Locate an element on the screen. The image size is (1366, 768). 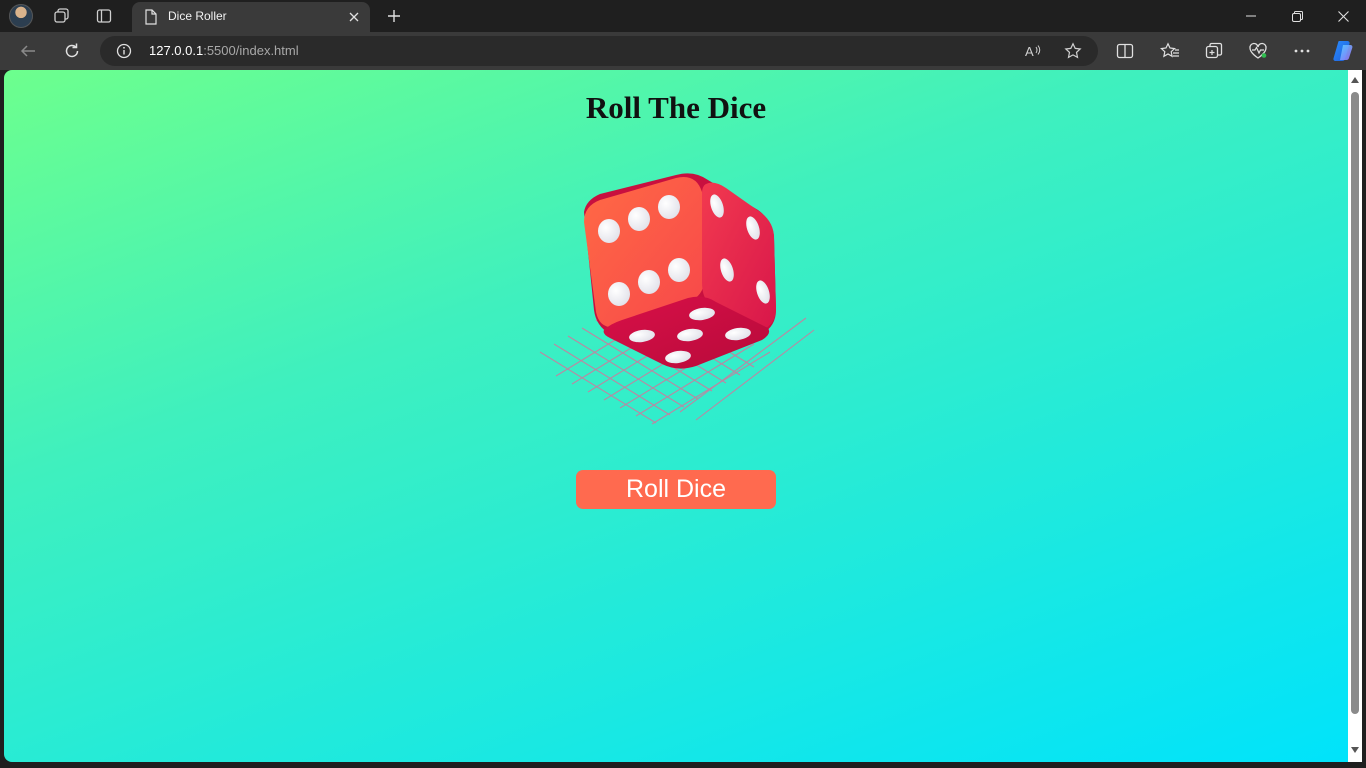
read-aloud-icon: A is located at coordinates (1033, 51).